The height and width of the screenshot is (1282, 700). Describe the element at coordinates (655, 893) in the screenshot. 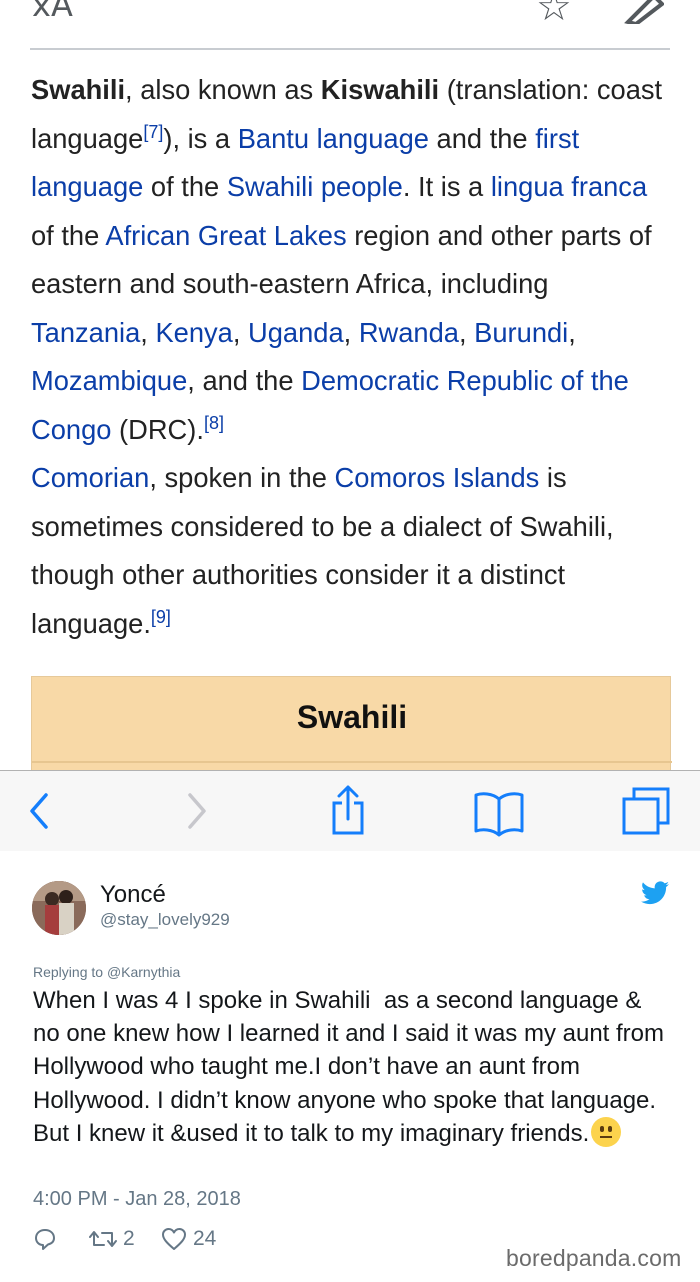

I see `twitter-bird-icon` at that location.